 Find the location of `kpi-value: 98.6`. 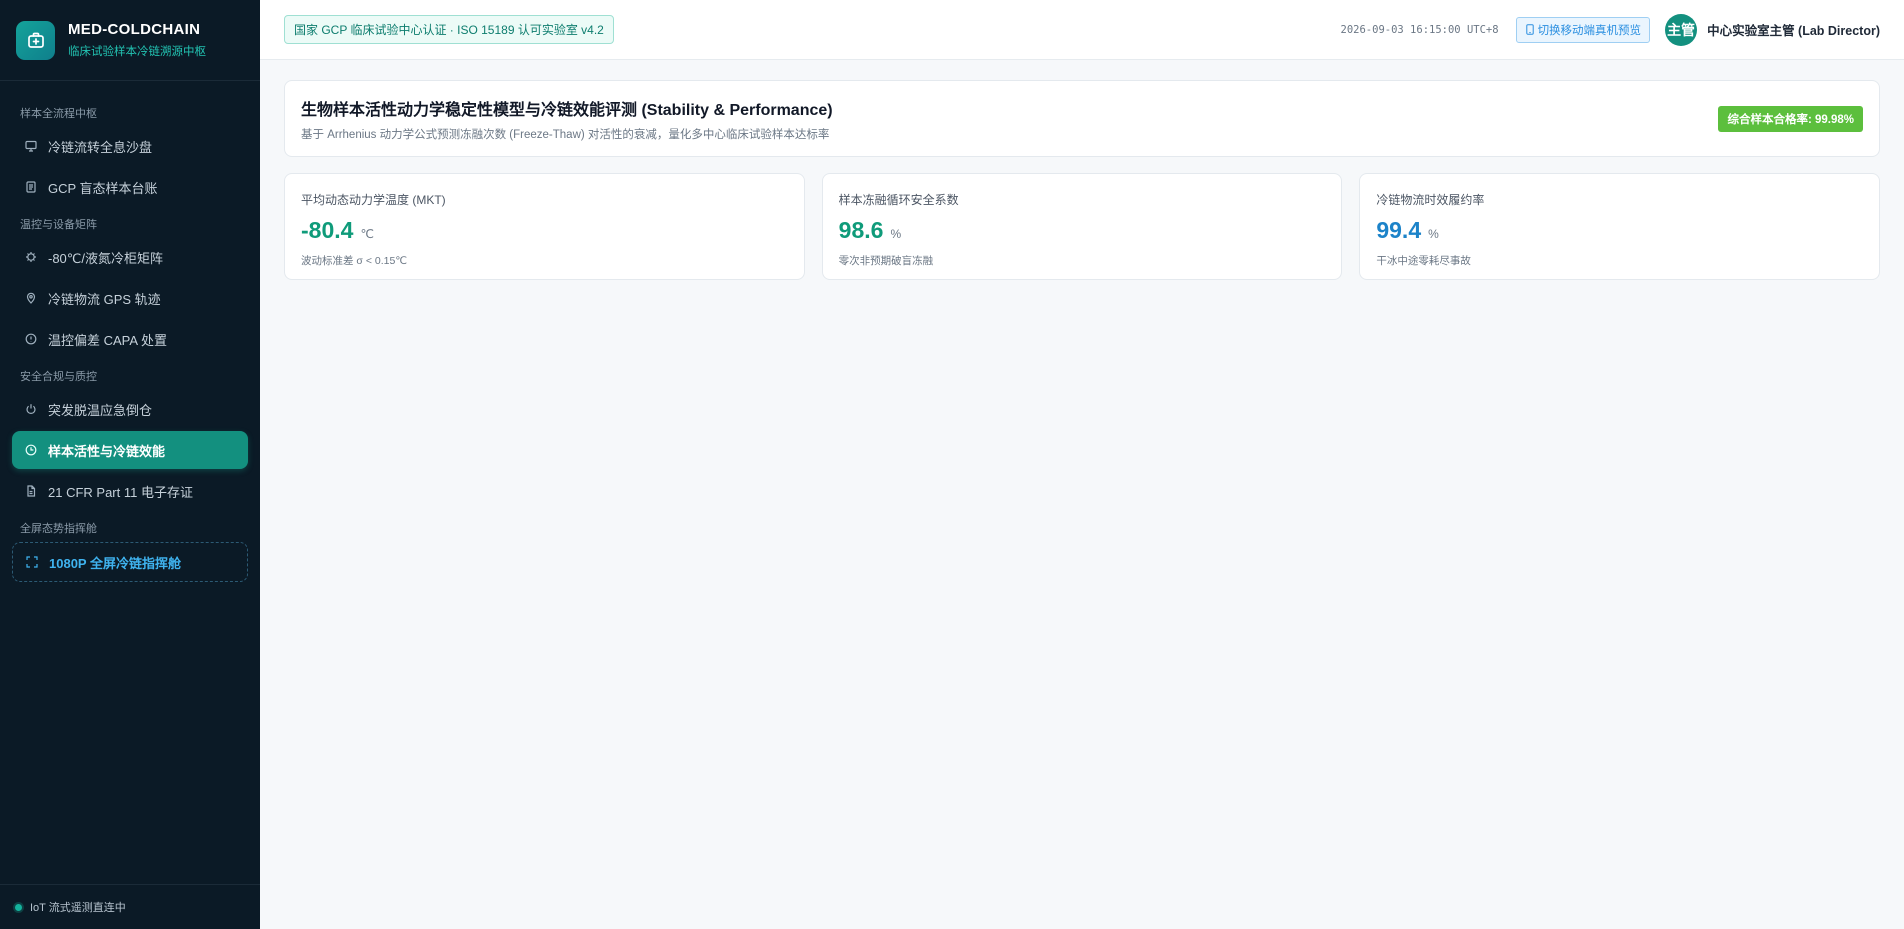

kpi-value: 98.6 is located at coordinates (861, 230).